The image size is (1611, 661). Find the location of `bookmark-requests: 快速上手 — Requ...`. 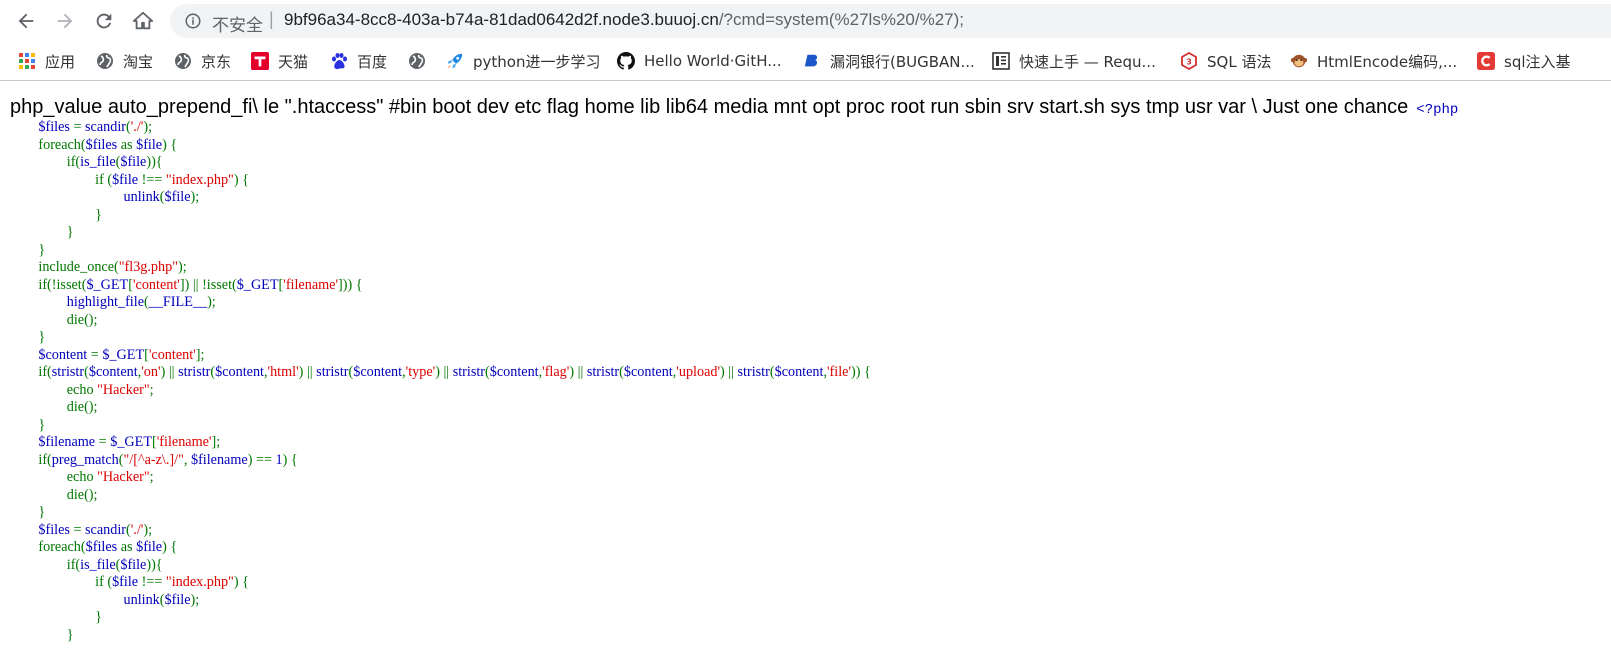

bookmark-requests: 快速上手 — Requ... is located at coordinates (1074, 61).